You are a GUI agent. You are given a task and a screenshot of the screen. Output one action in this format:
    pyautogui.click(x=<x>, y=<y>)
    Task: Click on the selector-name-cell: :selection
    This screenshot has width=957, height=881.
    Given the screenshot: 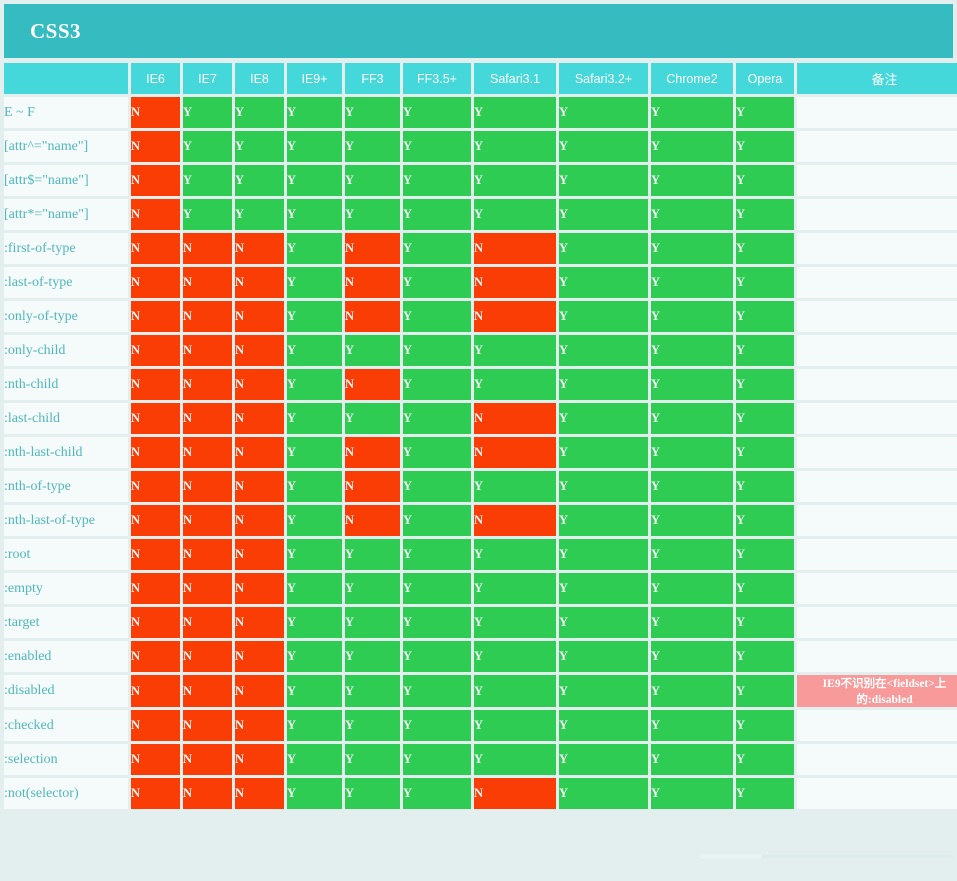 What is the action you would take?
    pyautogui.click(x=66, y=759)
    